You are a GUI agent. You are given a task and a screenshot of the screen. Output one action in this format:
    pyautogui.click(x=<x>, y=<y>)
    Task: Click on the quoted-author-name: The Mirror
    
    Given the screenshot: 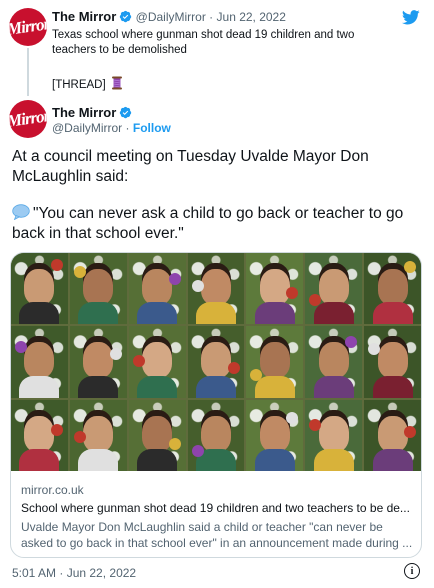 What is the action you would take?
    pyautogui.click(x=84, y=16)
    